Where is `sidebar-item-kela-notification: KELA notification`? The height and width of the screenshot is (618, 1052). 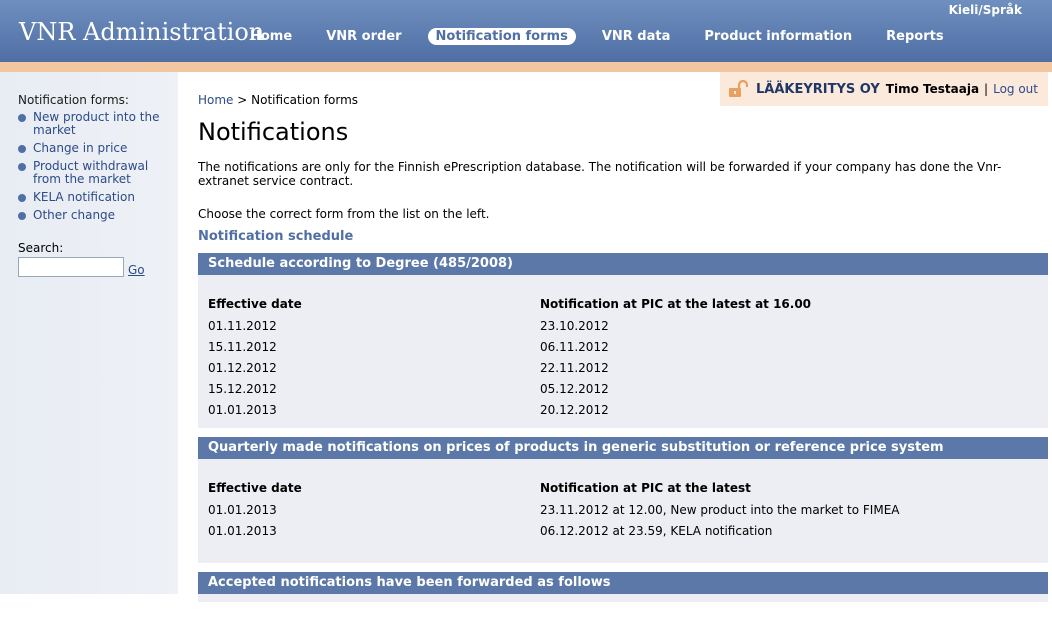
sidebar-item-kela-notification: KELA notification is located at coordinates (97, 197).